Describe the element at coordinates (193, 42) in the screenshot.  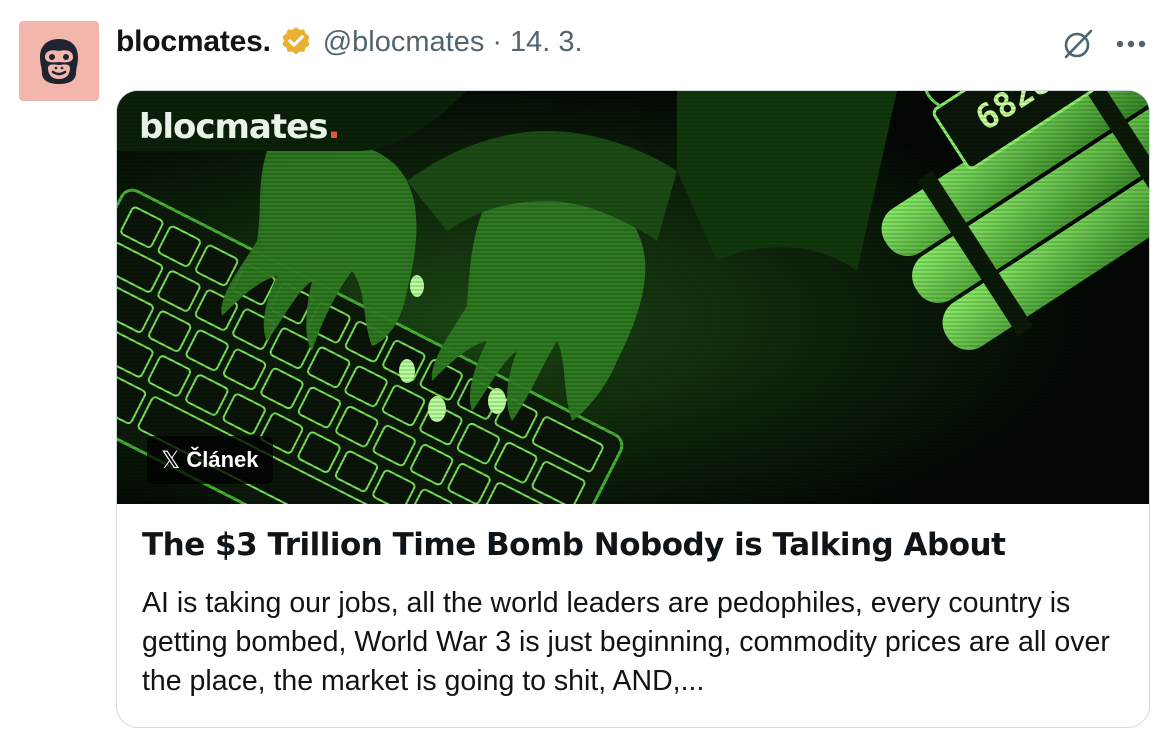
I see `display-name: blocmates.` at that location.